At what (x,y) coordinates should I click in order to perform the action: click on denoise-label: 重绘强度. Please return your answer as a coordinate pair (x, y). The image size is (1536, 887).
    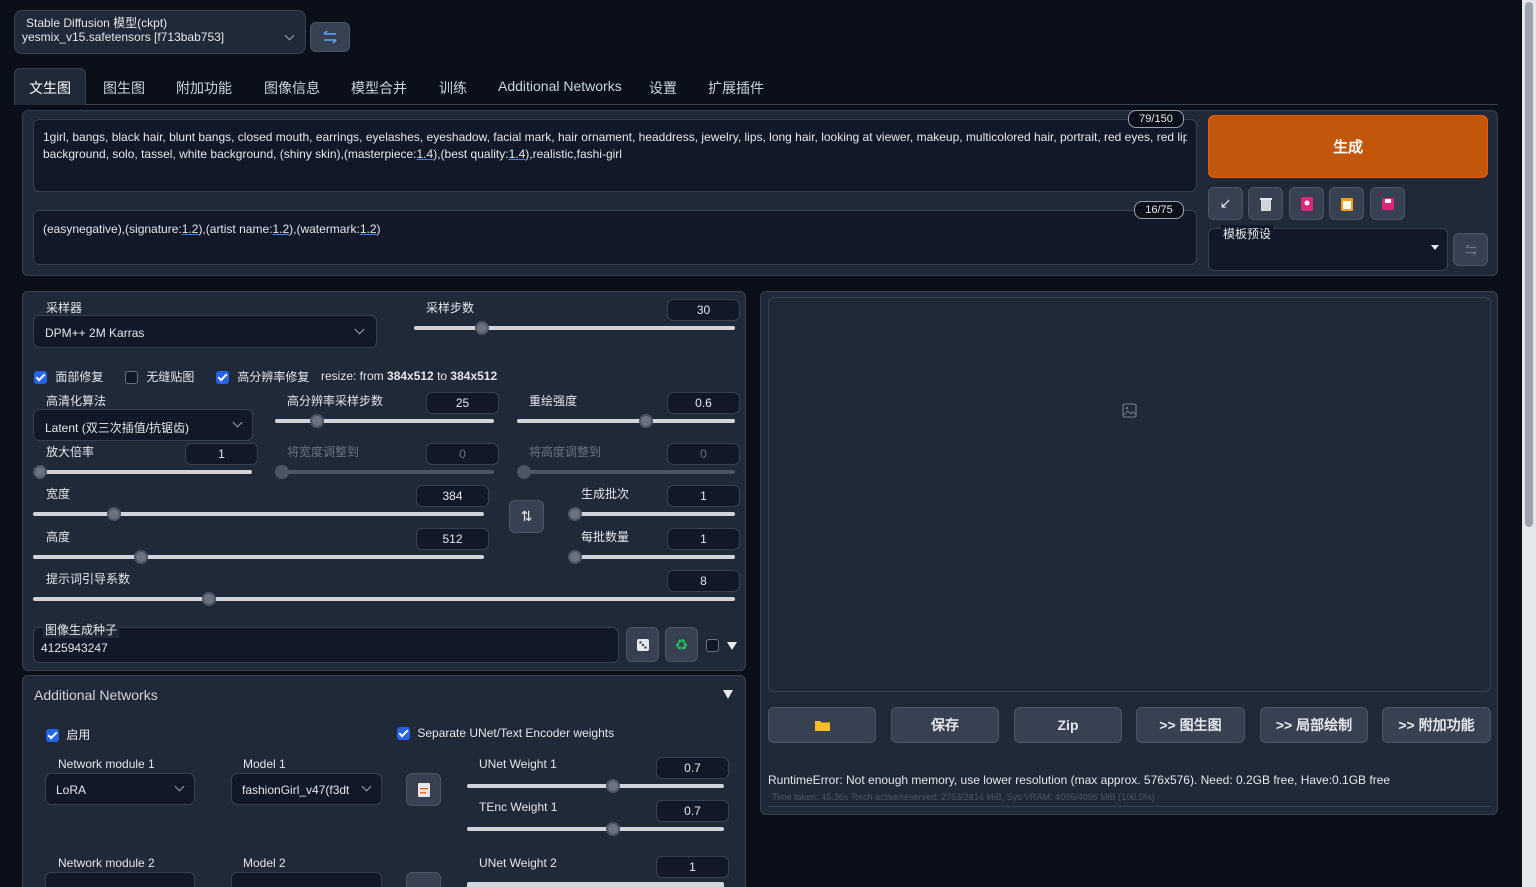
    Looking at the image, I should click on (553, 401).